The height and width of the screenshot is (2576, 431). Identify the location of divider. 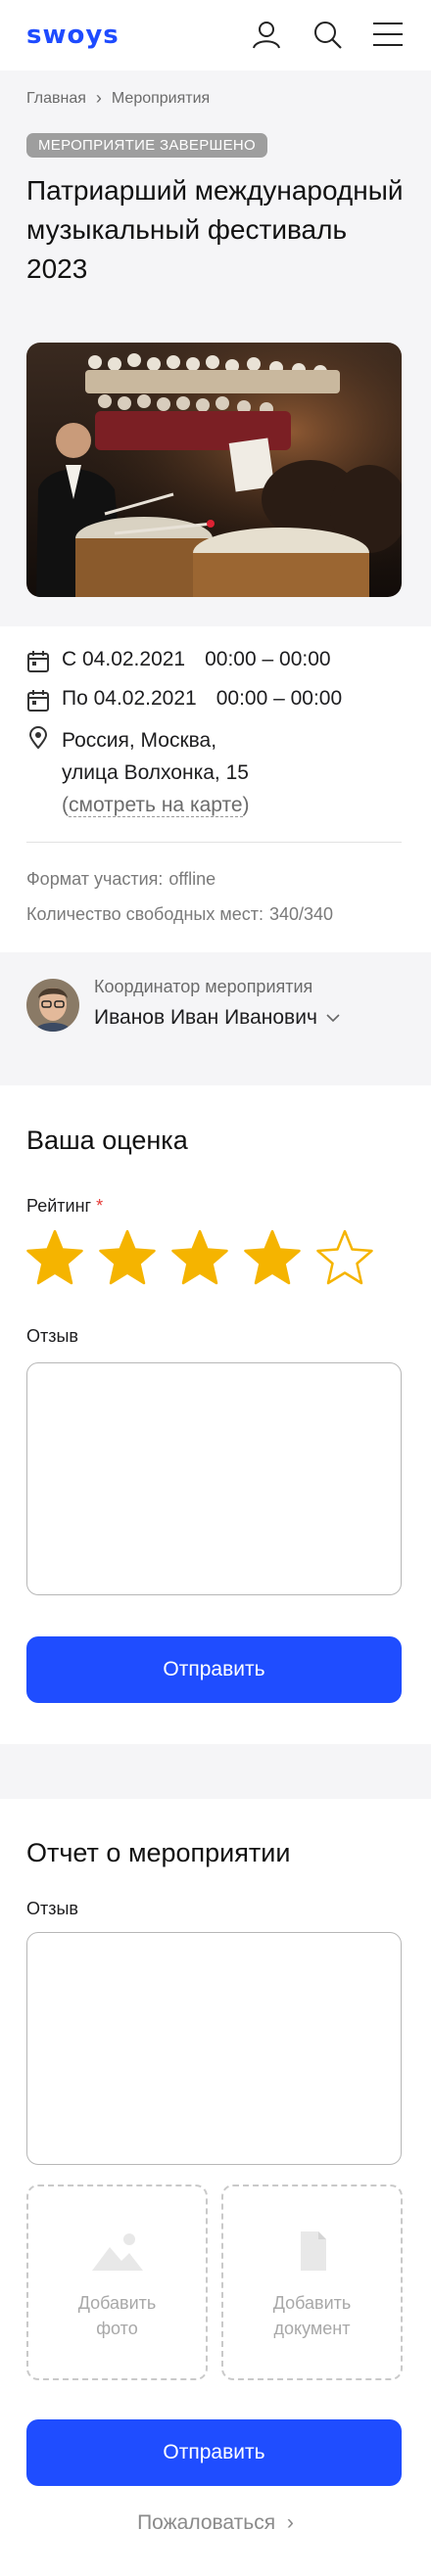
(214, 842).